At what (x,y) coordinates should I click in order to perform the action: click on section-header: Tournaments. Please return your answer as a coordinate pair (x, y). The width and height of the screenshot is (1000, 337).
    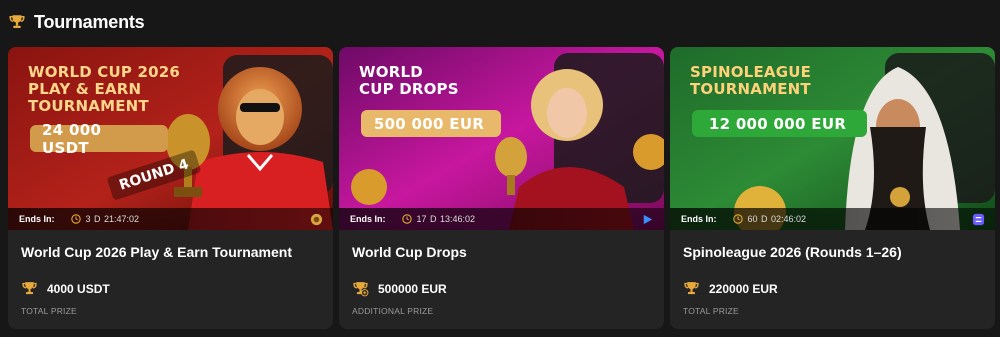
    Looking at the image, I should click on (76, 22).